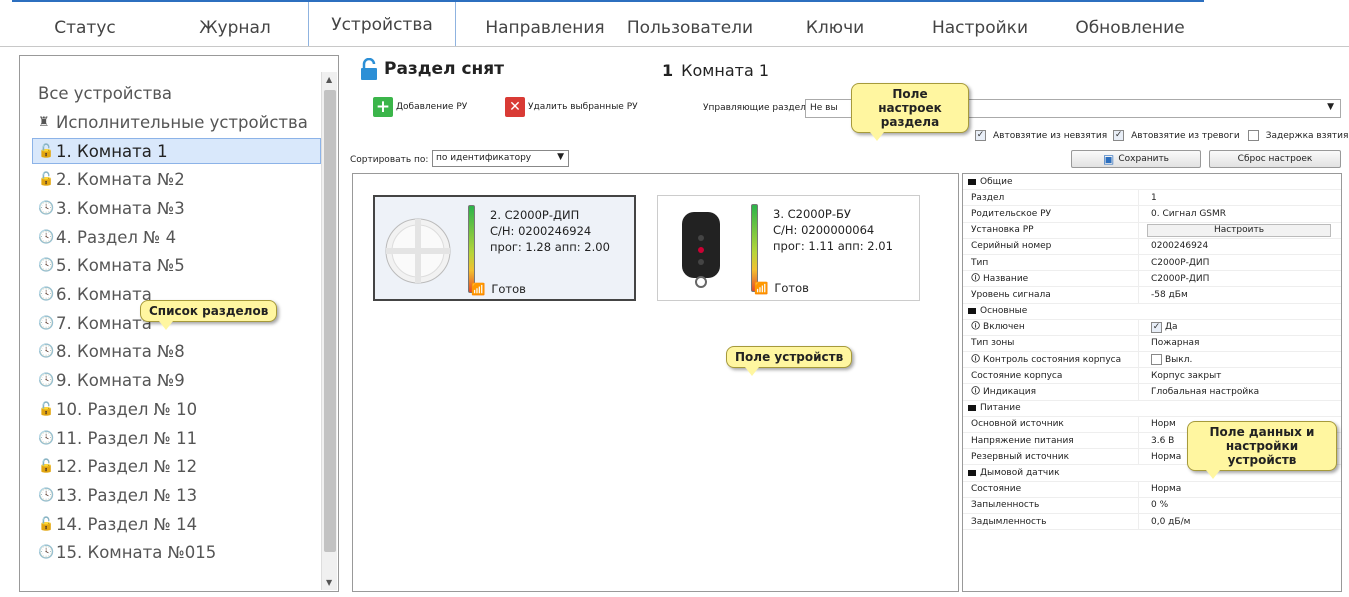  I want to click on property-value: 0 %, so click(1240, 505).